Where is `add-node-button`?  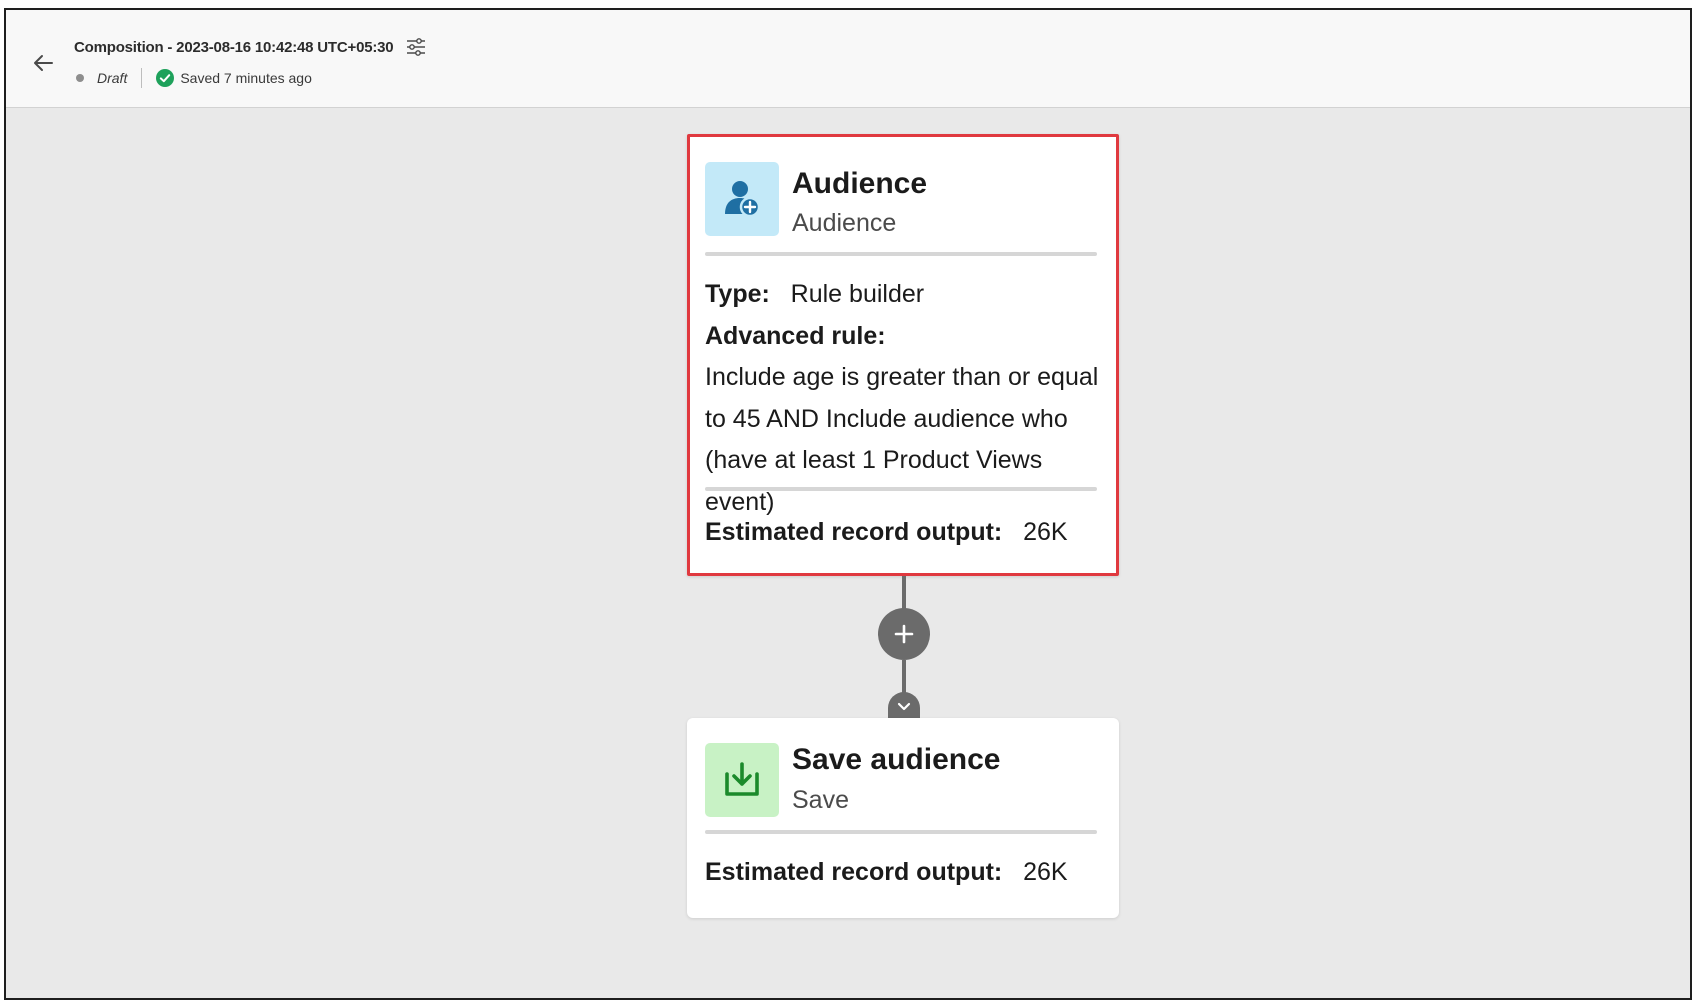
add-node-button is located at coordinates (904, 634).